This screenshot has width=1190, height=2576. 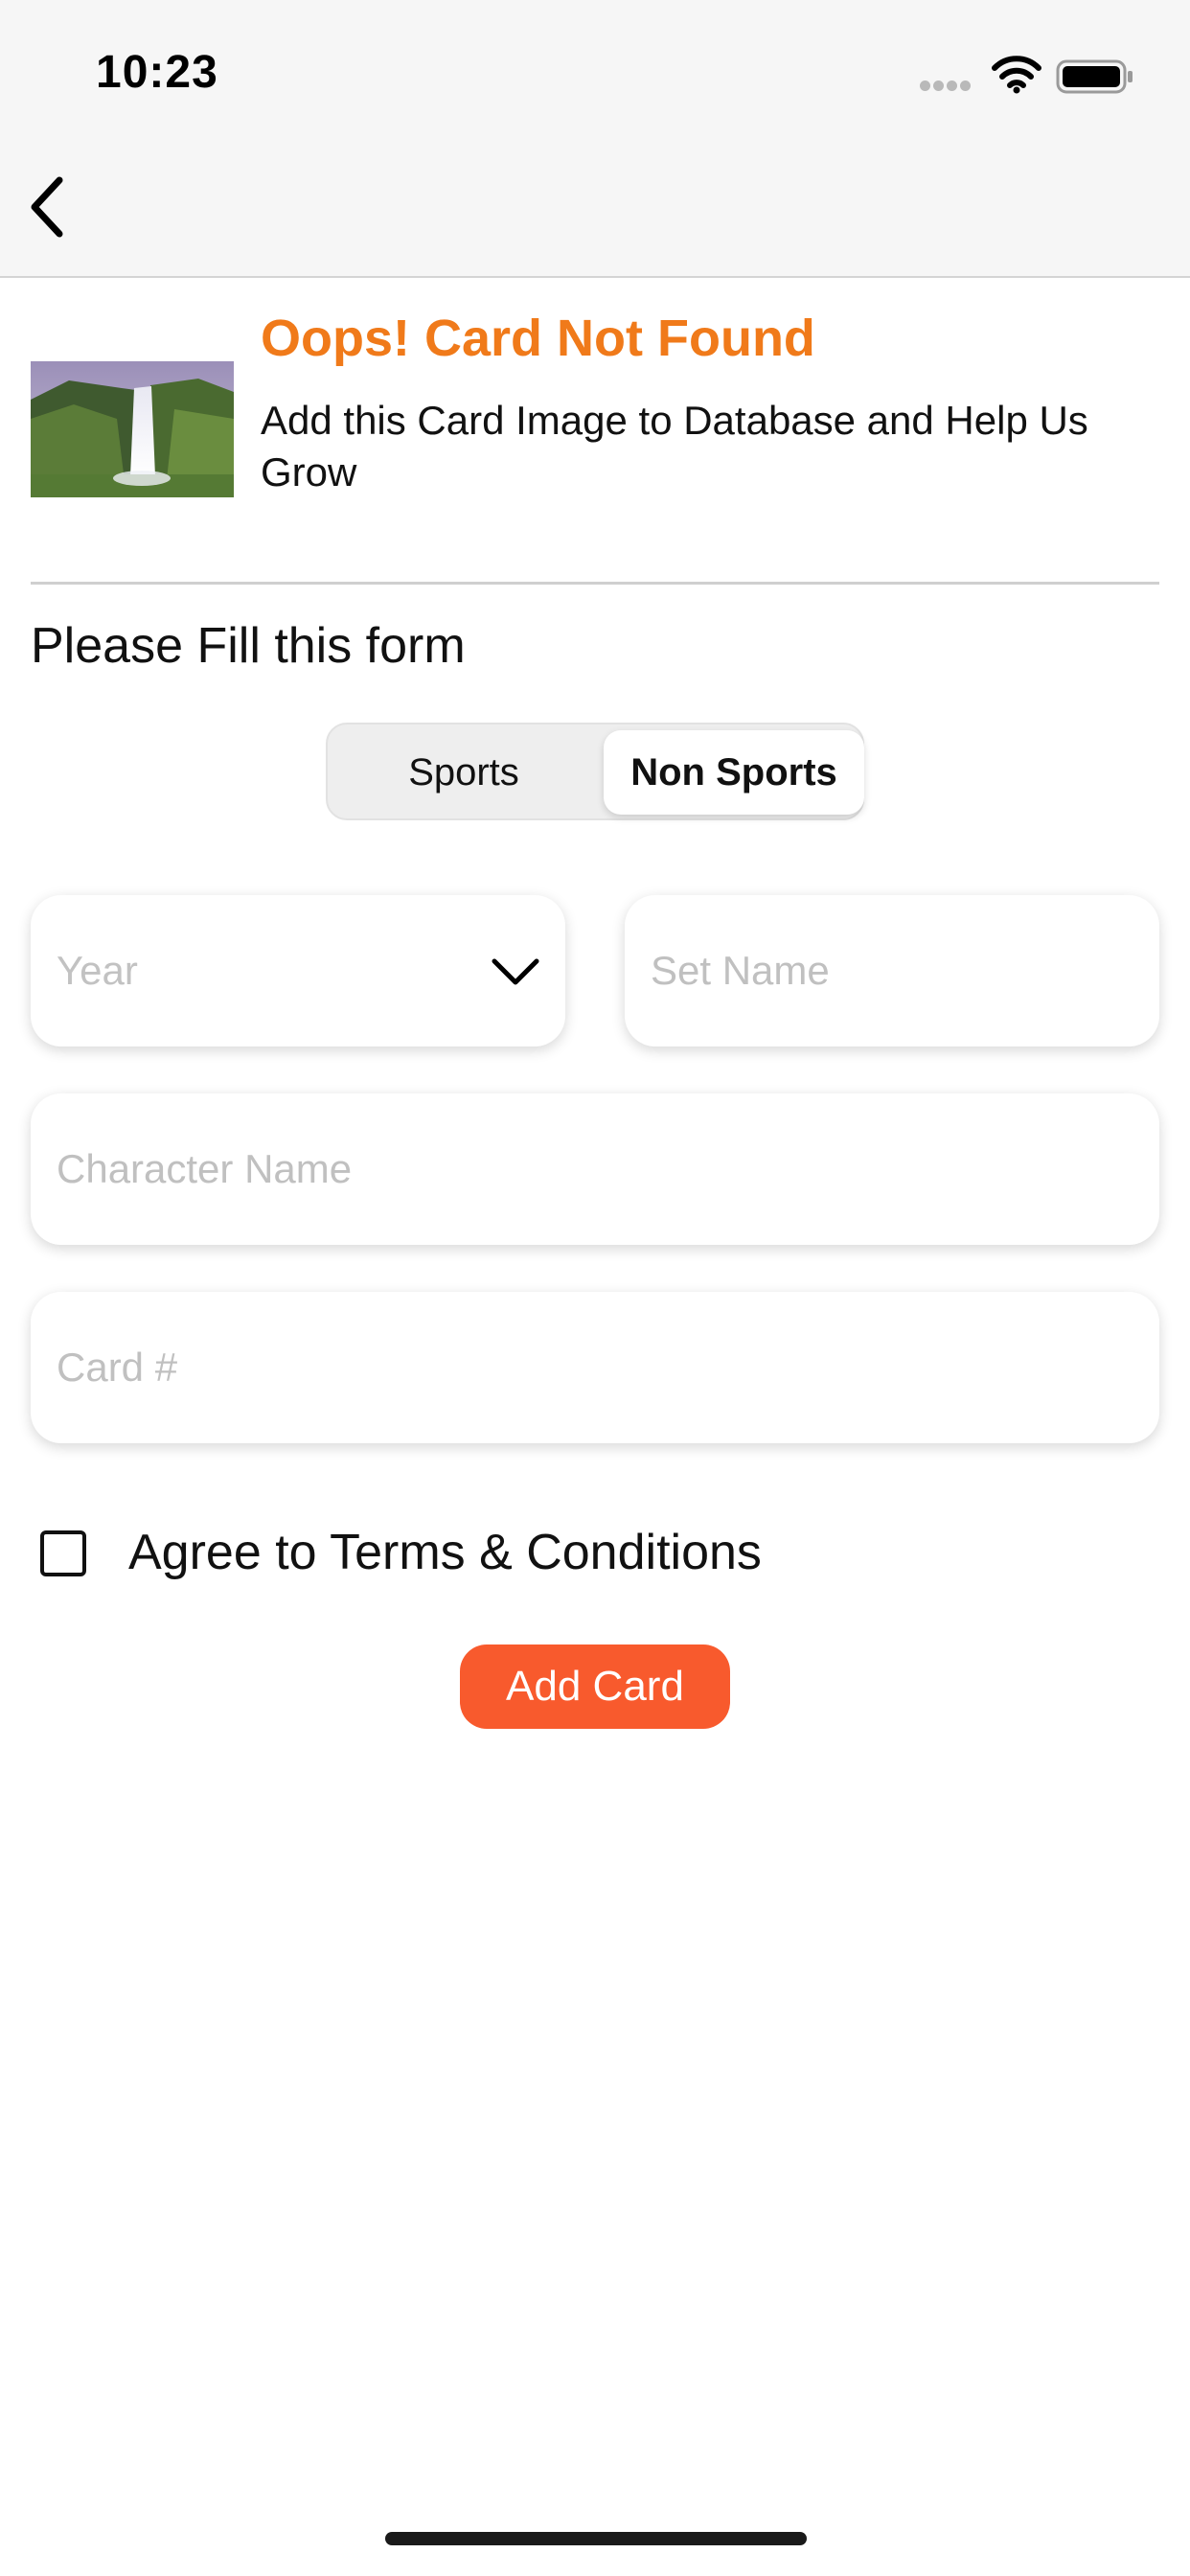 What do you see at coordinates (97, 970) in the screenshot?
I see `year-placeholder: Year` at bounding box center [97, 970].